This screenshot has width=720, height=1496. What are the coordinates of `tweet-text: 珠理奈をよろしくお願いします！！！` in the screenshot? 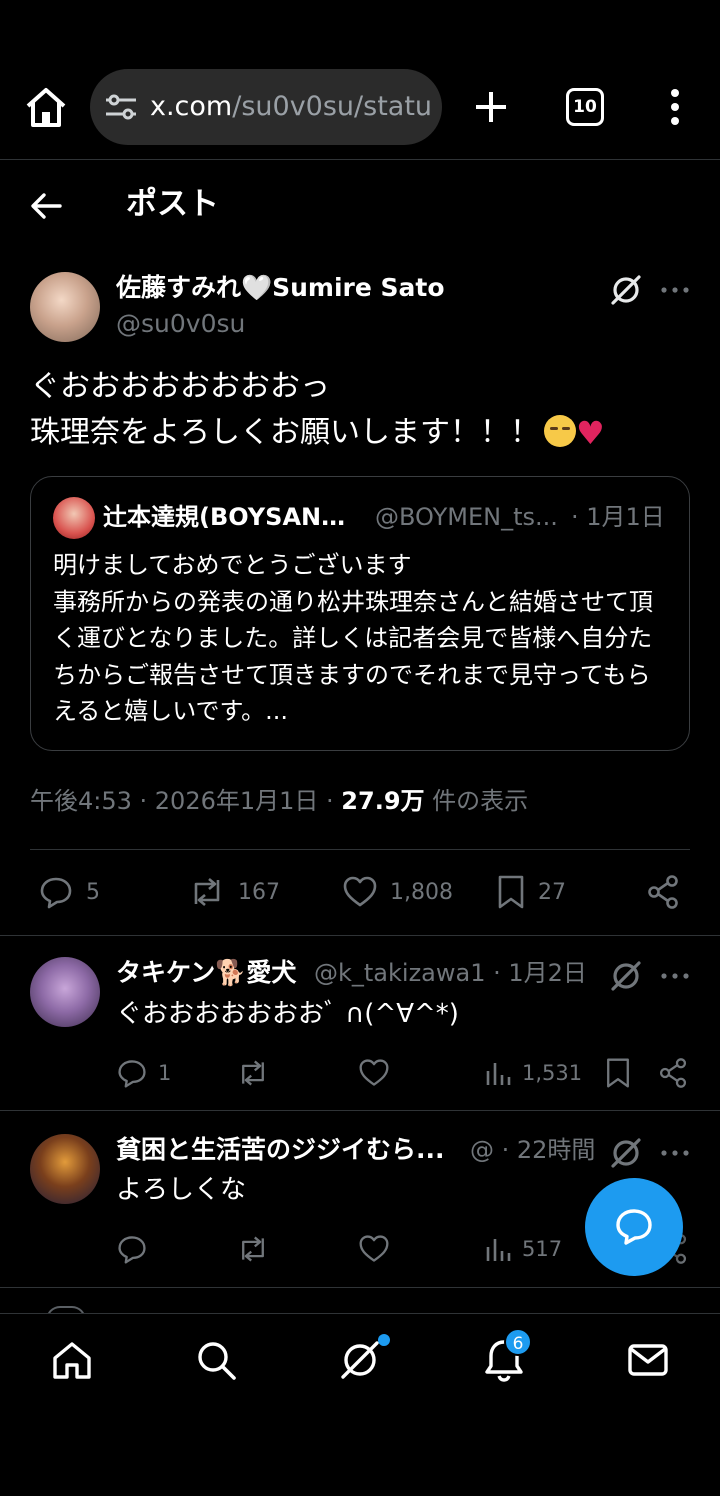 It's located at (285, 432).